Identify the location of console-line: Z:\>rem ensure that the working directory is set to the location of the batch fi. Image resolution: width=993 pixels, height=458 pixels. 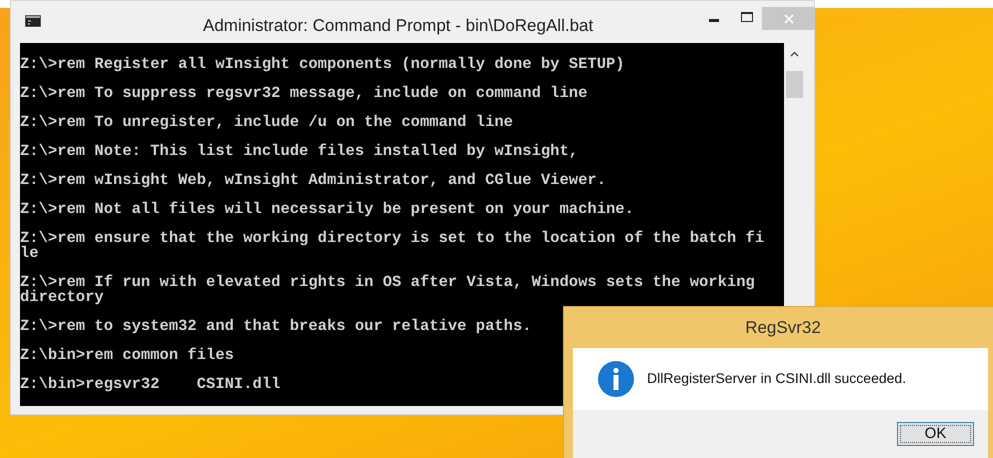
(392, 238).